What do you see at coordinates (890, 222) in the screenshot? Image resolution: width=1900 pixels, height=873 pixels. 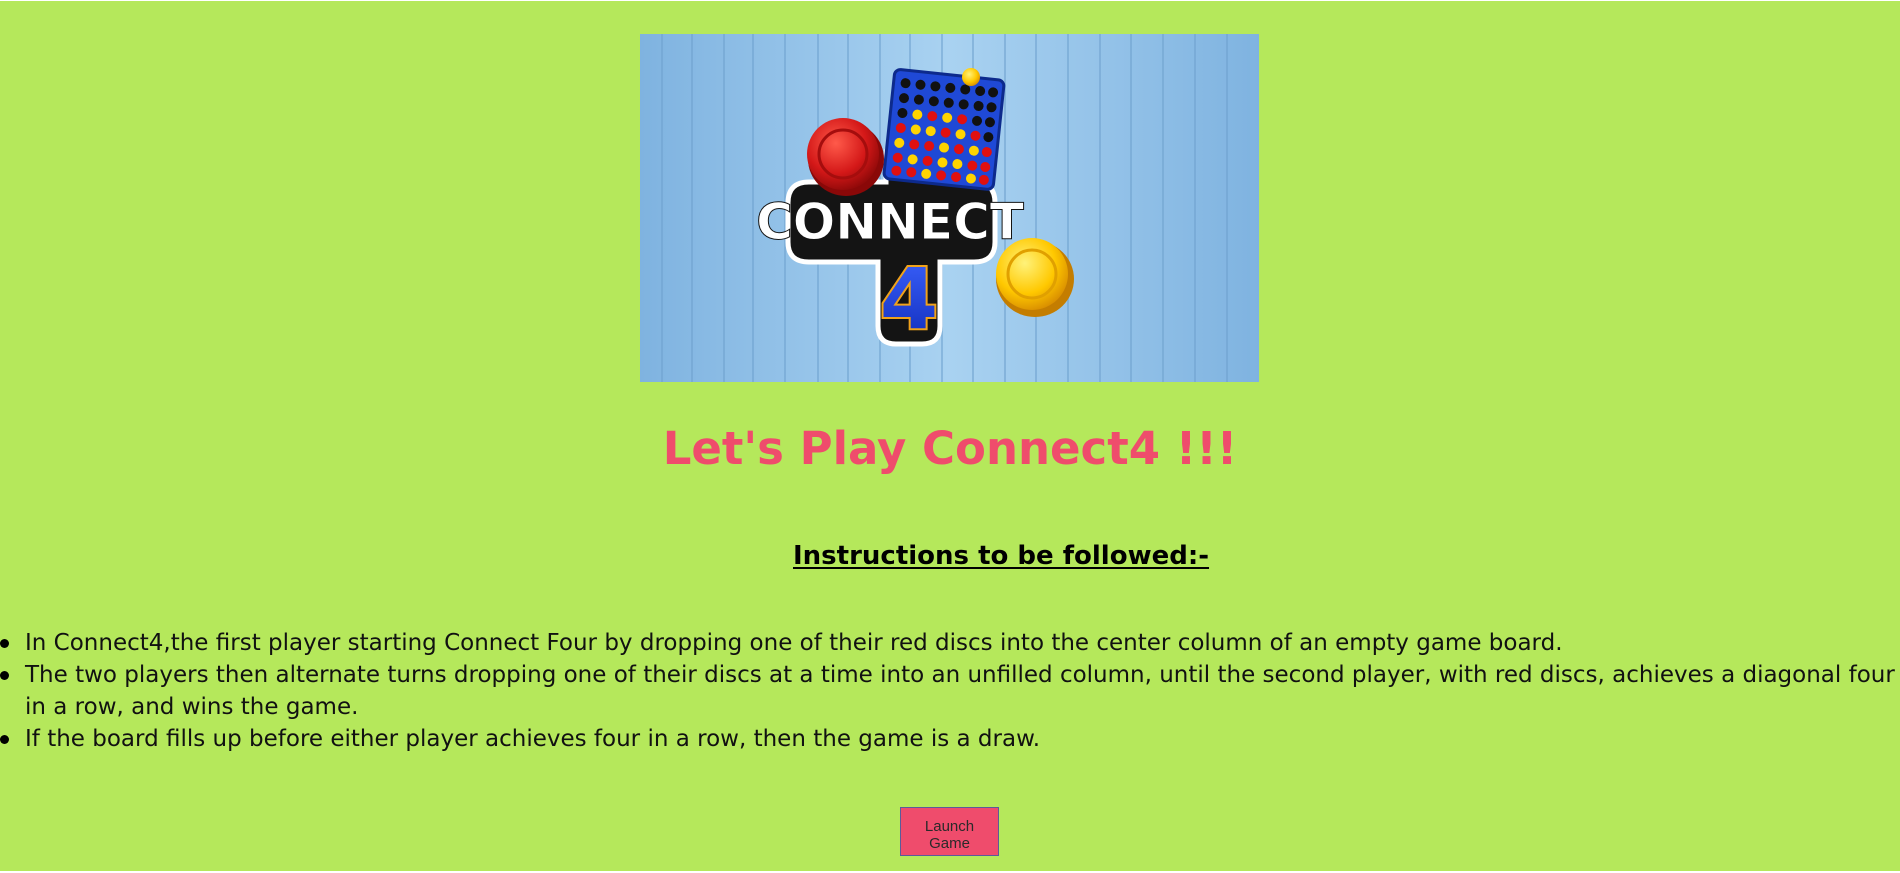 I see `logo-word: CONNECT` at bounding box center [890, 222].